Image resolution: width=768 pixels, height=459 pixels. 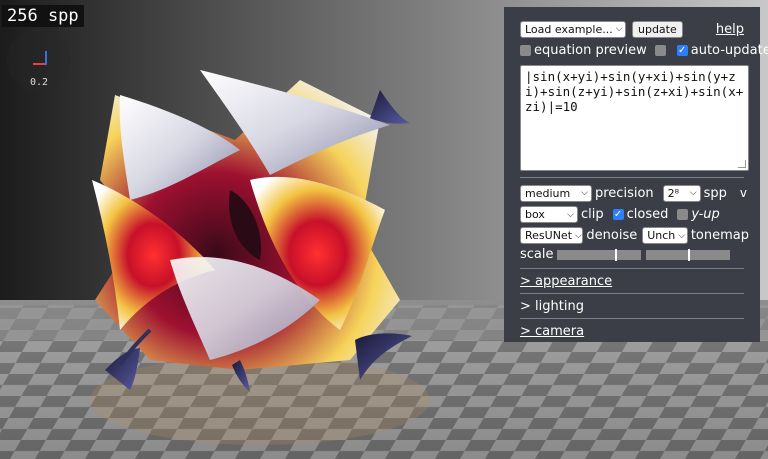 What do you see at coordinates (46, 58) in the screenshot?
I see `y-axis-indicator` at bounding box center [46, 58].